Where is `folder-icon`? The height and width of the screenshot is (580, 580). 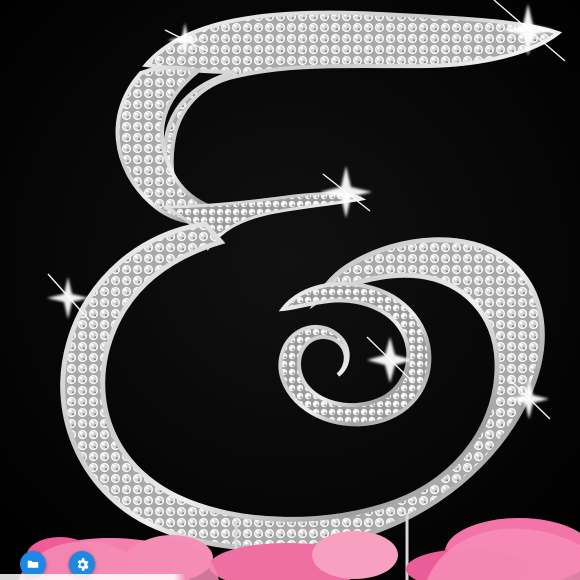 folder-icon is located at coordinates (33, 564).